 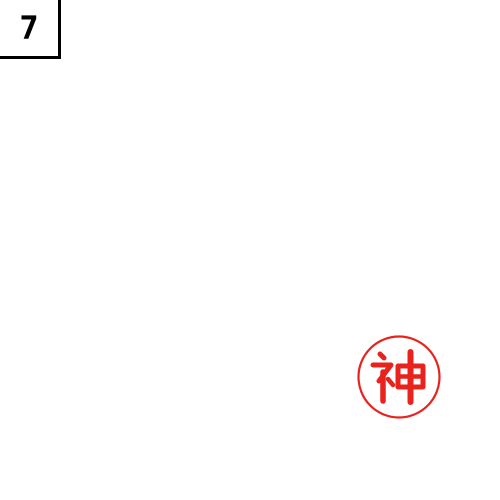 I want to click on page-number: 7, so click(x=29, y=28).